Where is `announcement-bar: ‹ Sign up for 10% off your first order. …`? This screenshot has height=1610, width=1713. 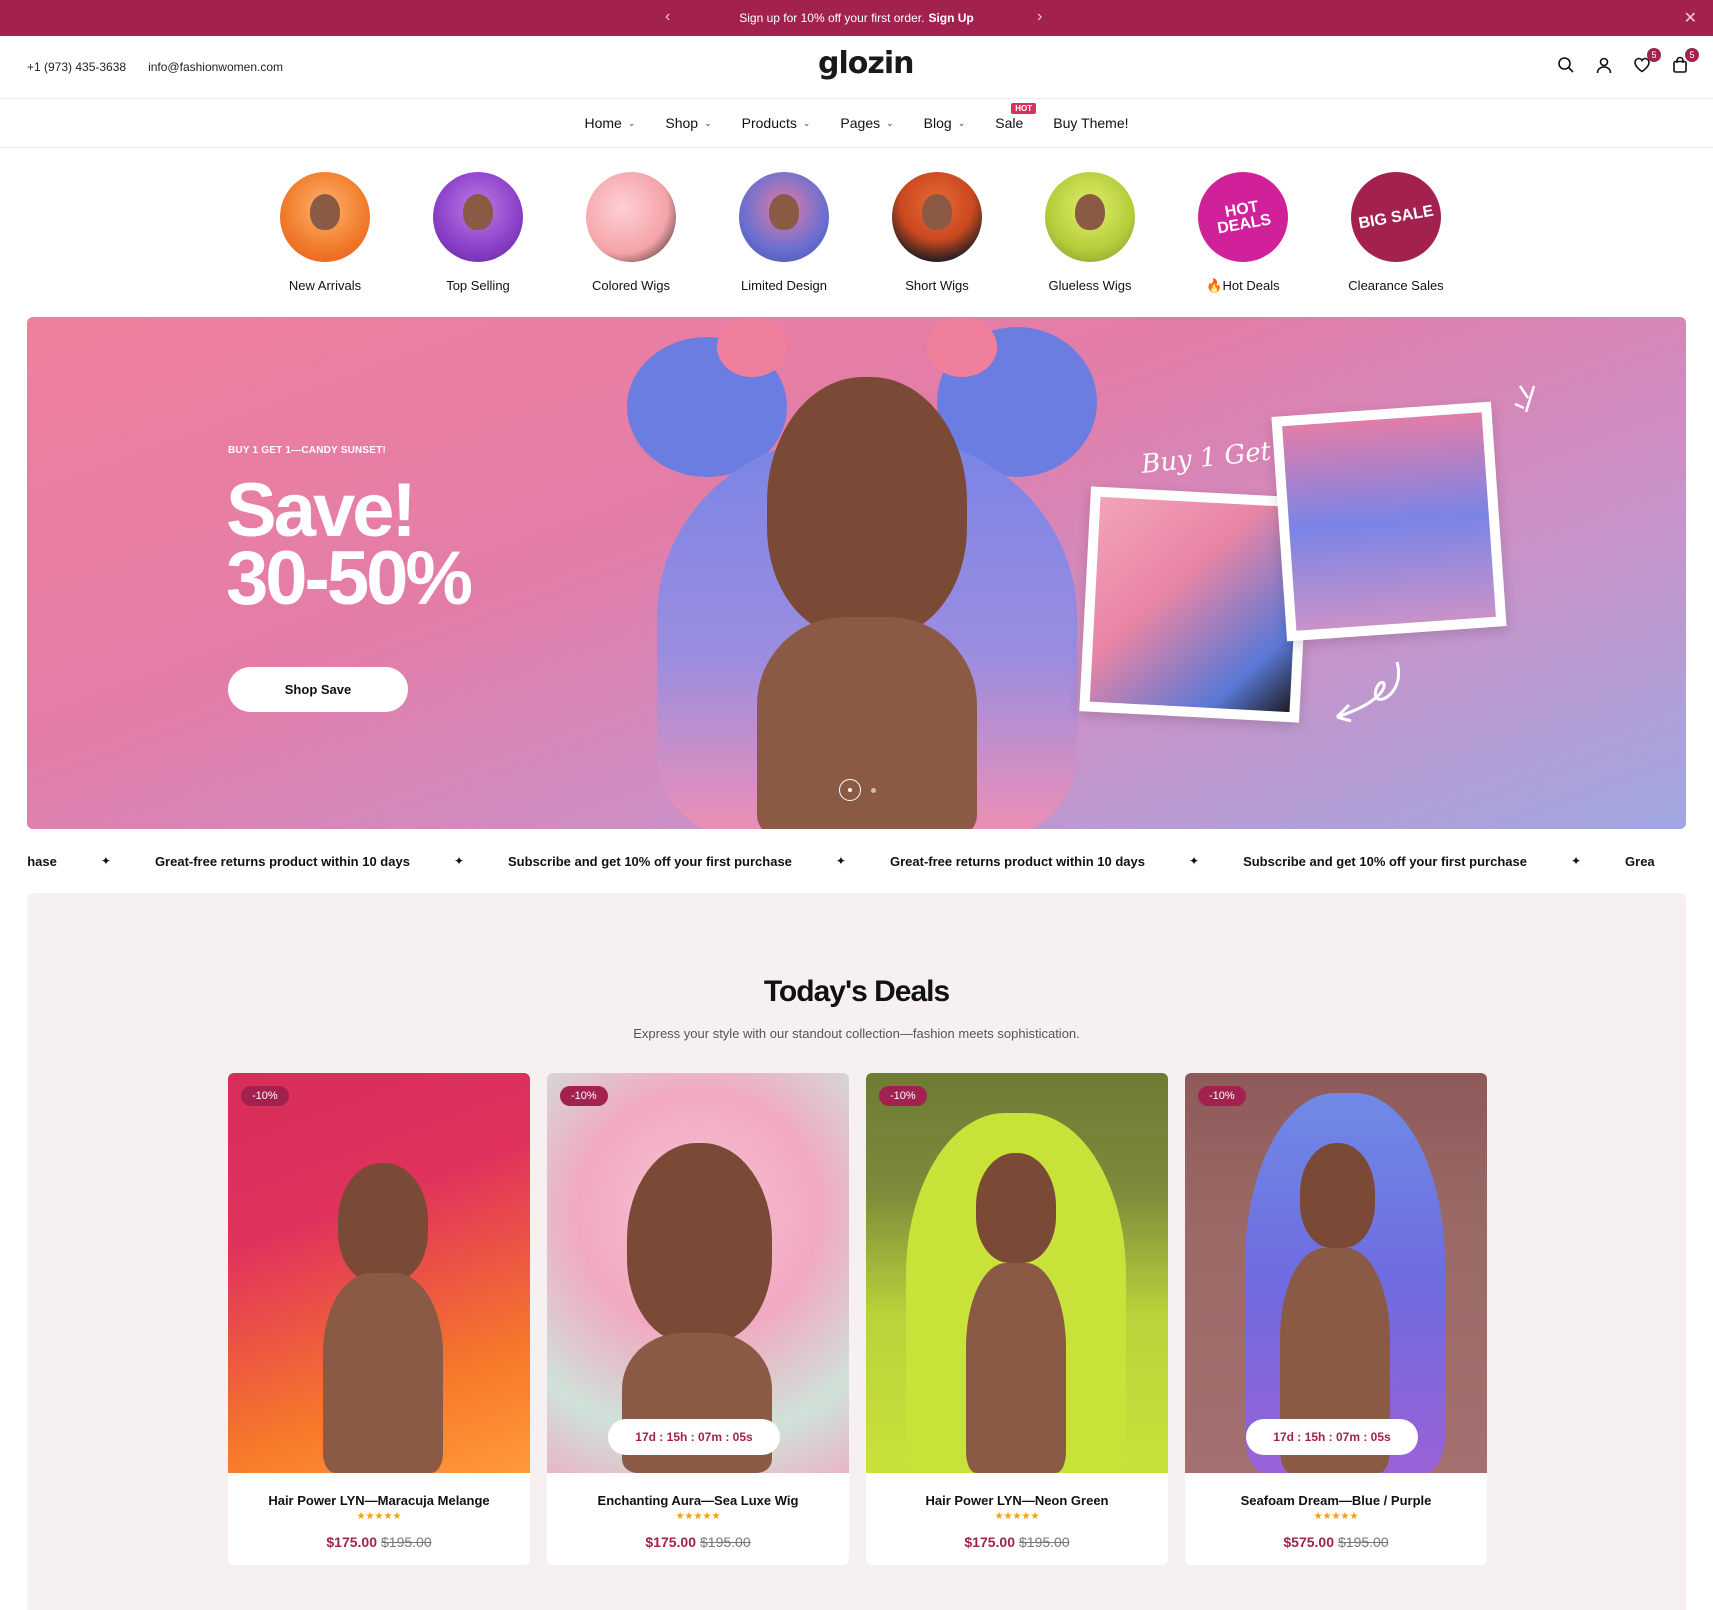
announcement-bar: ‹ Sign up for 10% off your first order. … is located at coordinates (856, 18).